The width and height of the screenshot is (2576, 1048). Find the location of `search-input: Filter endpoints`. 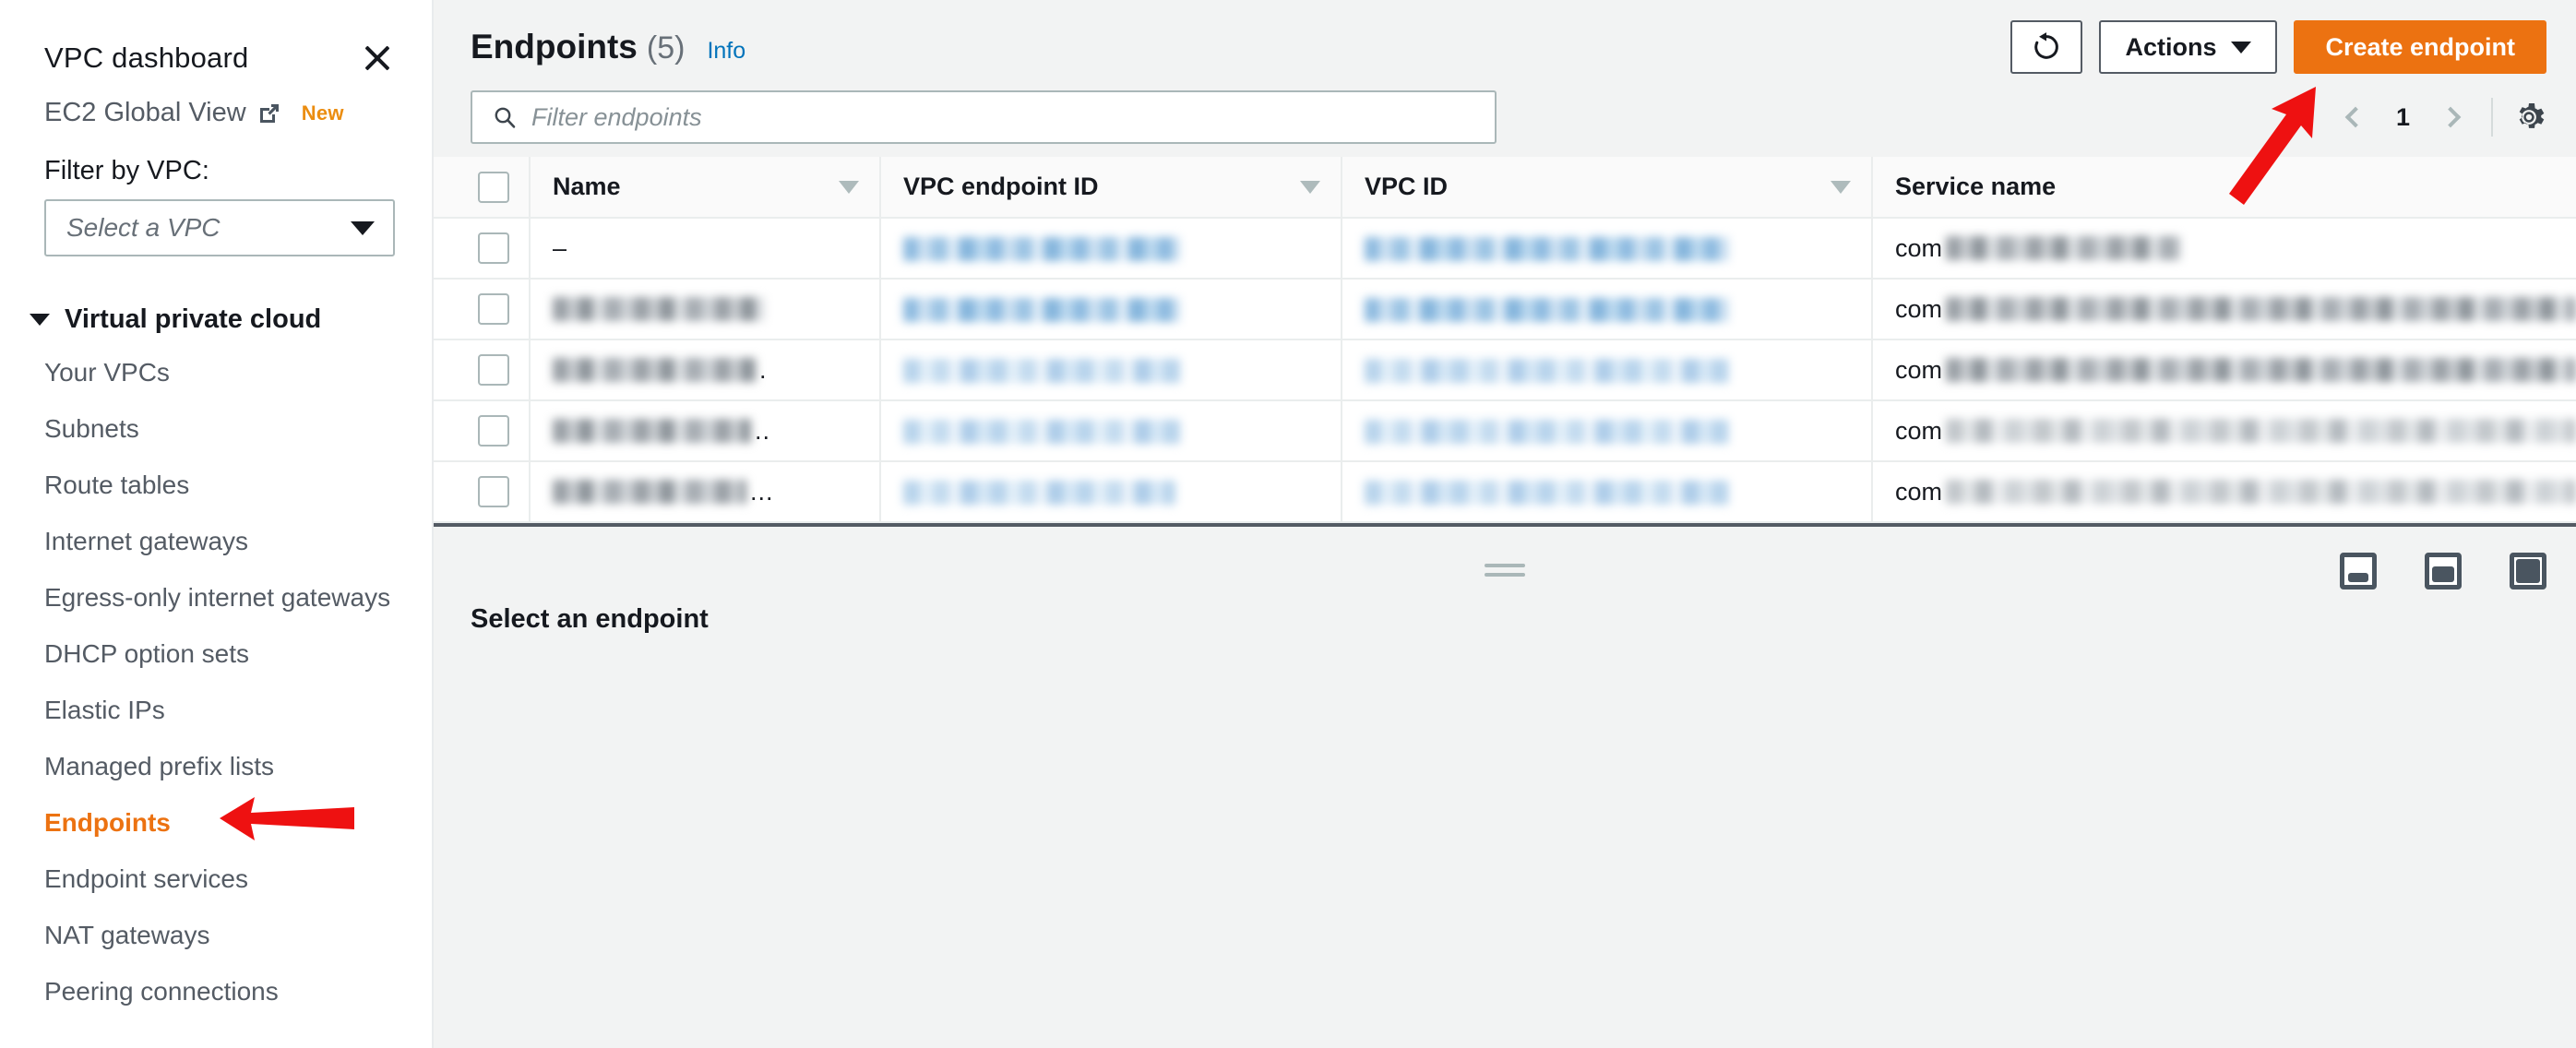

search-input: Filter endpoints is located at coordinates (984, 117).